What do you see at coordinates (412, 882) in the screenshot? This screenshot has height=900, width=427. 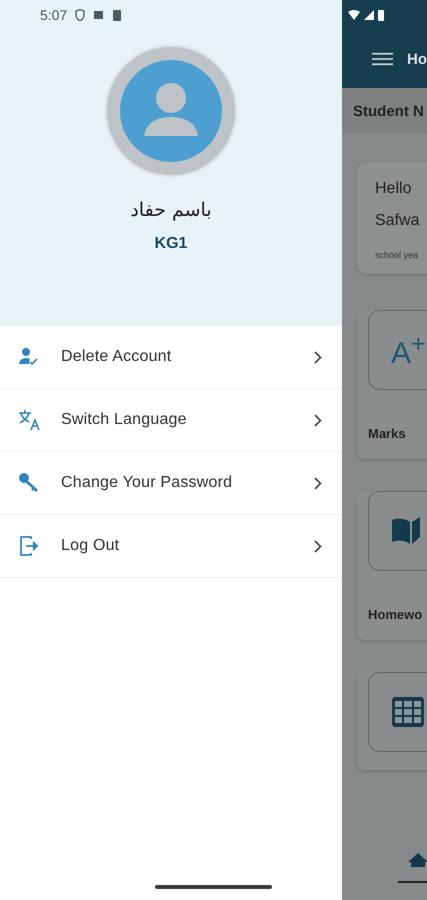 I see `nav-indicator` at bounding box center [412, 882].